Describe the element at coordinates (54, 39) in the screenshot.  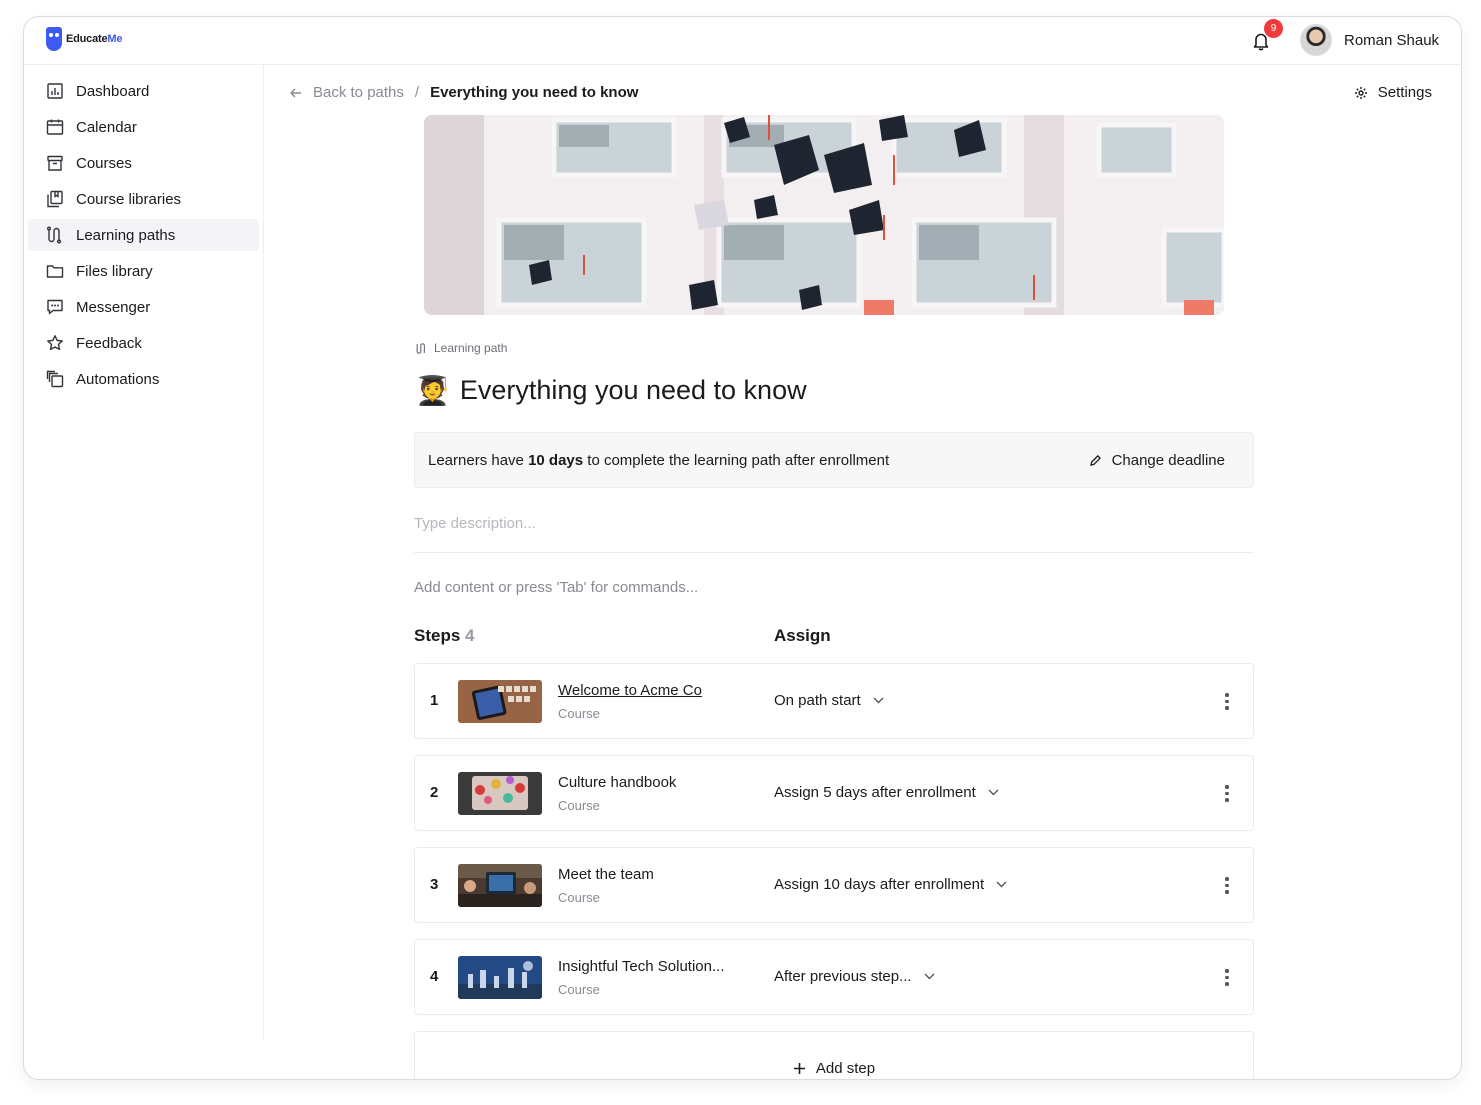
I see `owl-logo-icon` at that location.